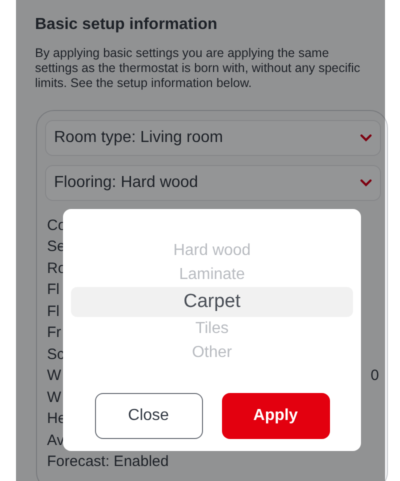  Describe the element at coordinates (54, 333) in the screenshot. I see `info-line-text: Fr` at that location.